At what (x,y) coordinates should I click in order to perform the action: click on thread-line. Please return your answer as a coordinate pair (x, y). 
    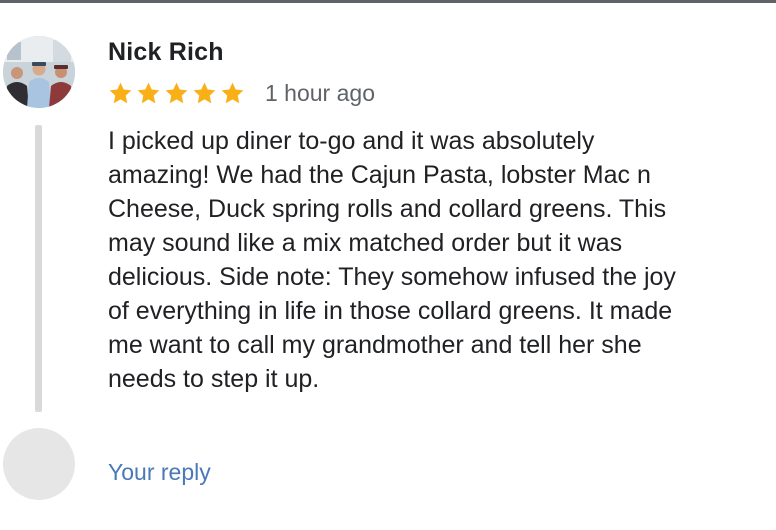
    Looking at the image, I should click on (38, 268).